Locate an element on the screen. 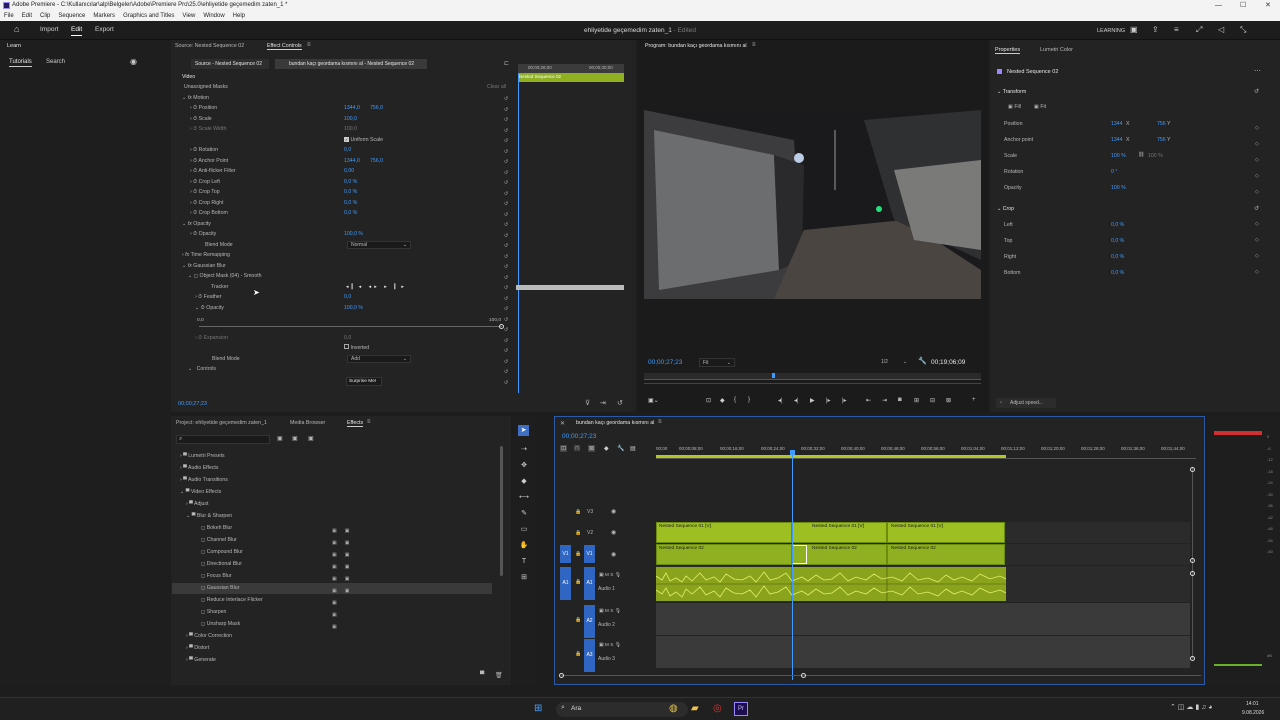 The height and width of the screenshot is (720, 1280). transform-reset-icon: ↺ is located at coordinates (1256, 91).